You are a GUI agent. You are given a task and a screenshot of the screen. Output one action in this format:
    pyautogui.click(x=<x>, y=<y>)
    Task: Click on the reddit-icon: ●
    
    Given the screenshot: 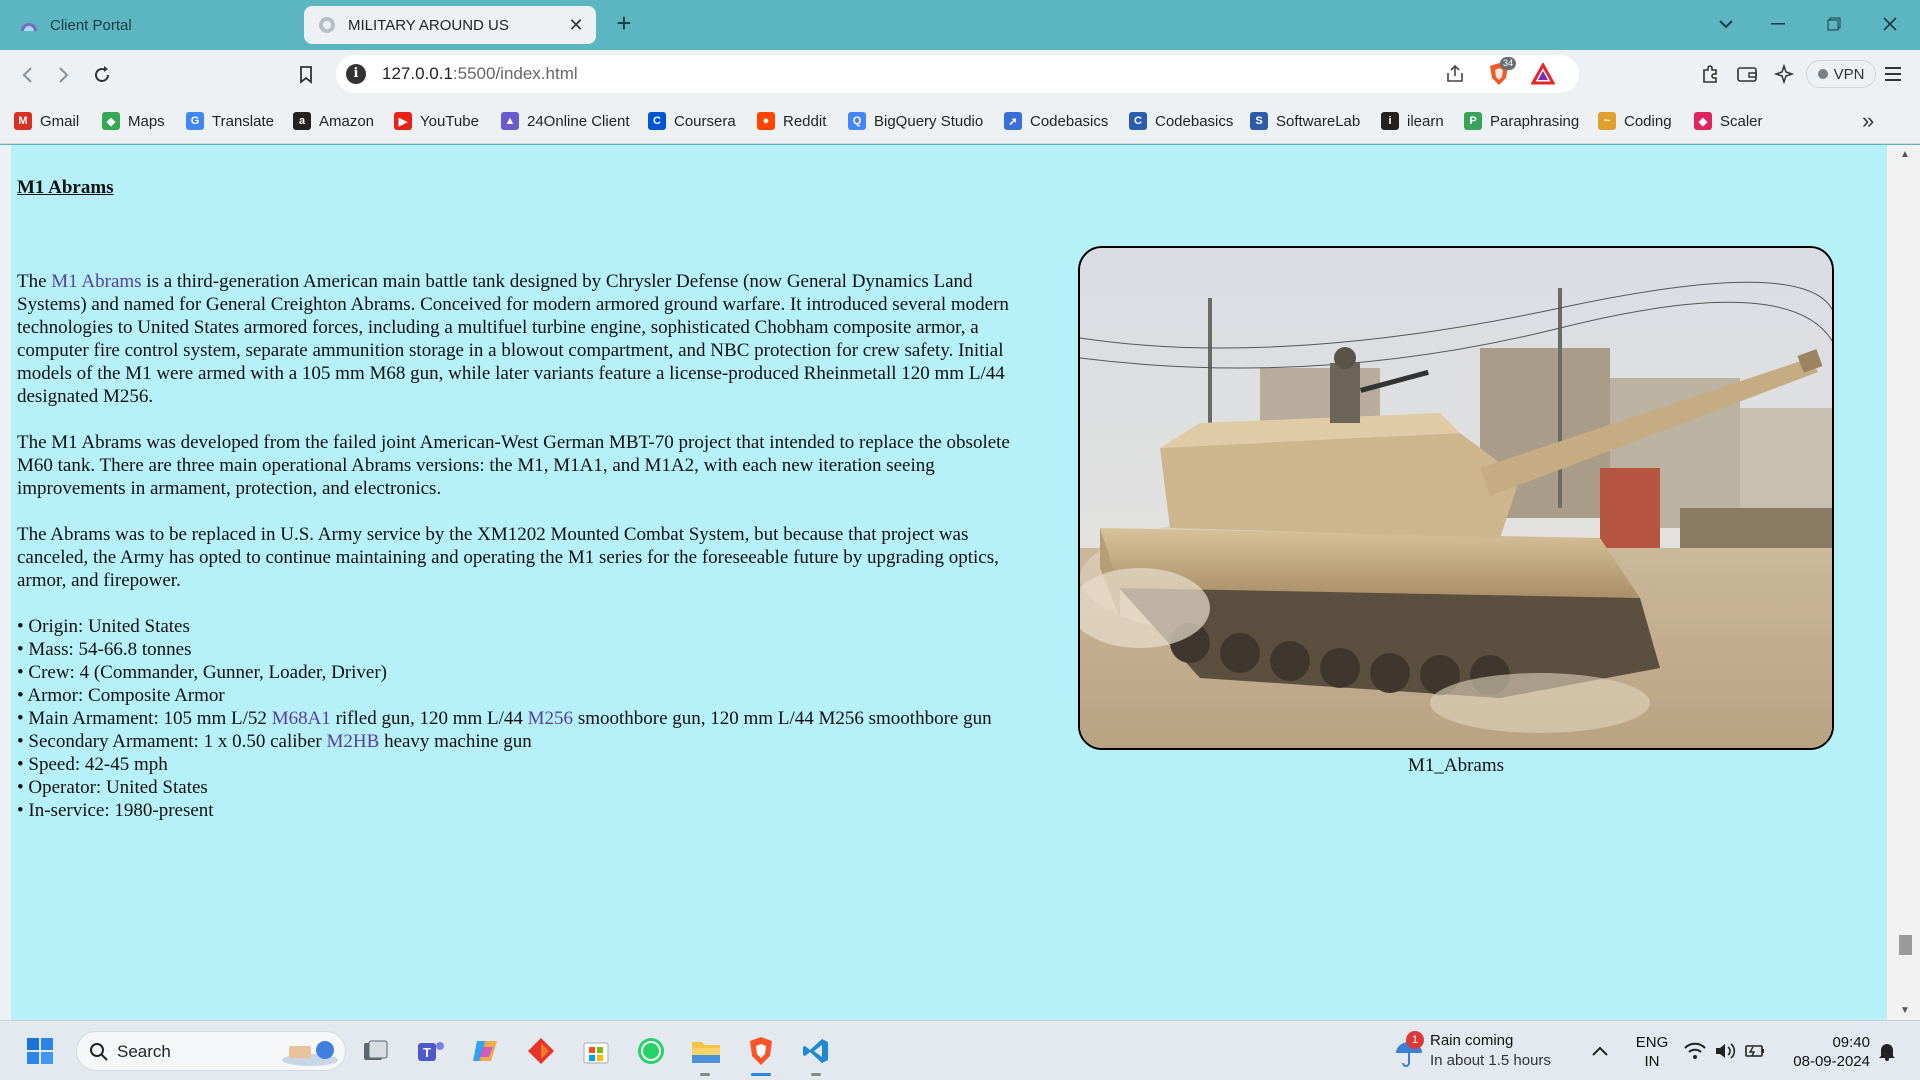 What is the action you would take?
    pyautogui.click(x=766, y=121)
    